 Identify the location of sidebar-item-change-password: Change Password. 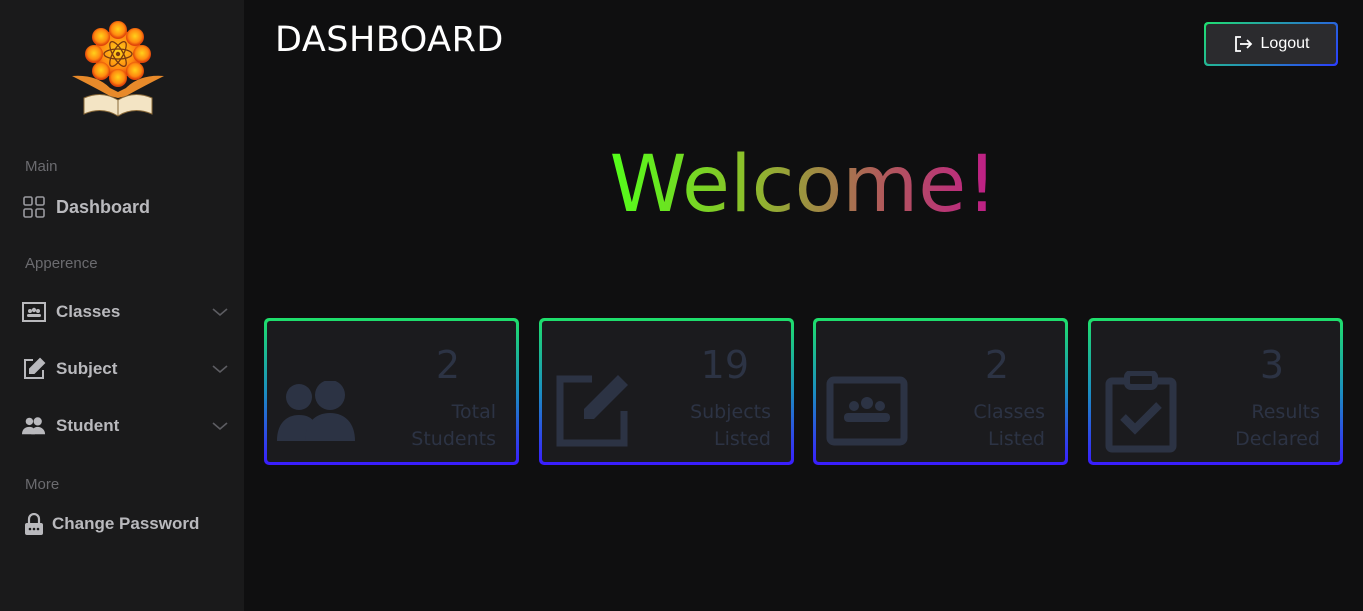
(126, 524).